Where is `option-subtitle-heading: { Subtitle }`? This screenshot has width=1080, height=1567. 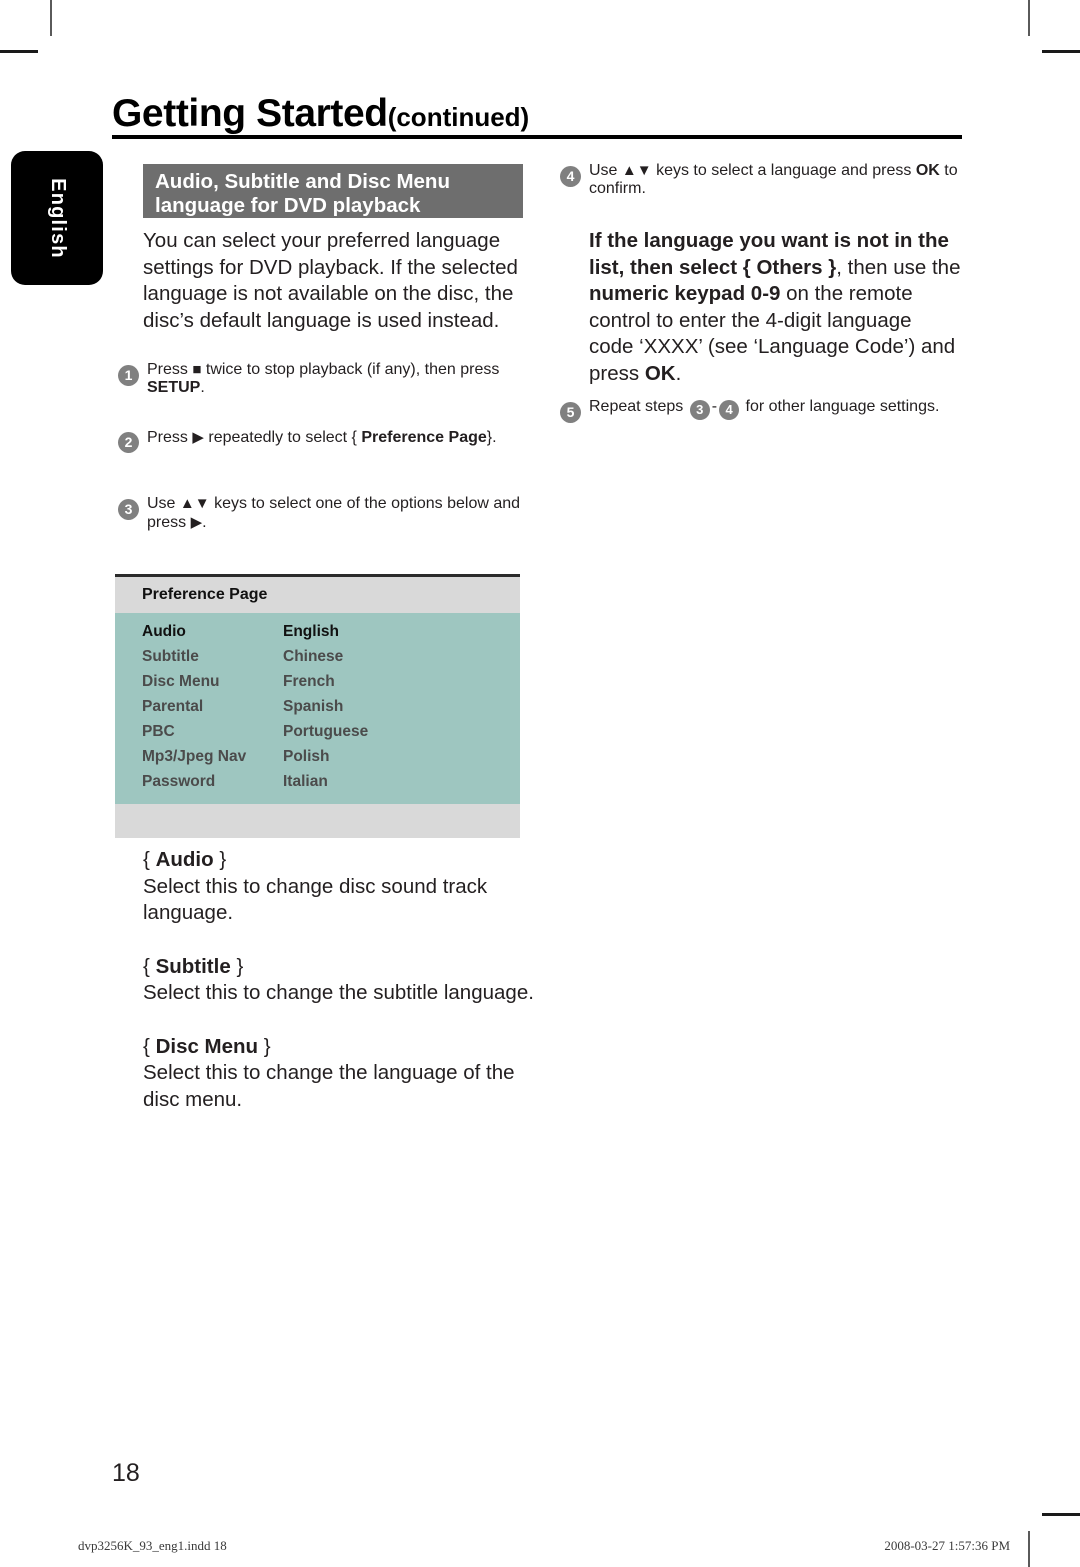
option-subtitle-heading: { Subtitle } is located at coordinates (343, 967).